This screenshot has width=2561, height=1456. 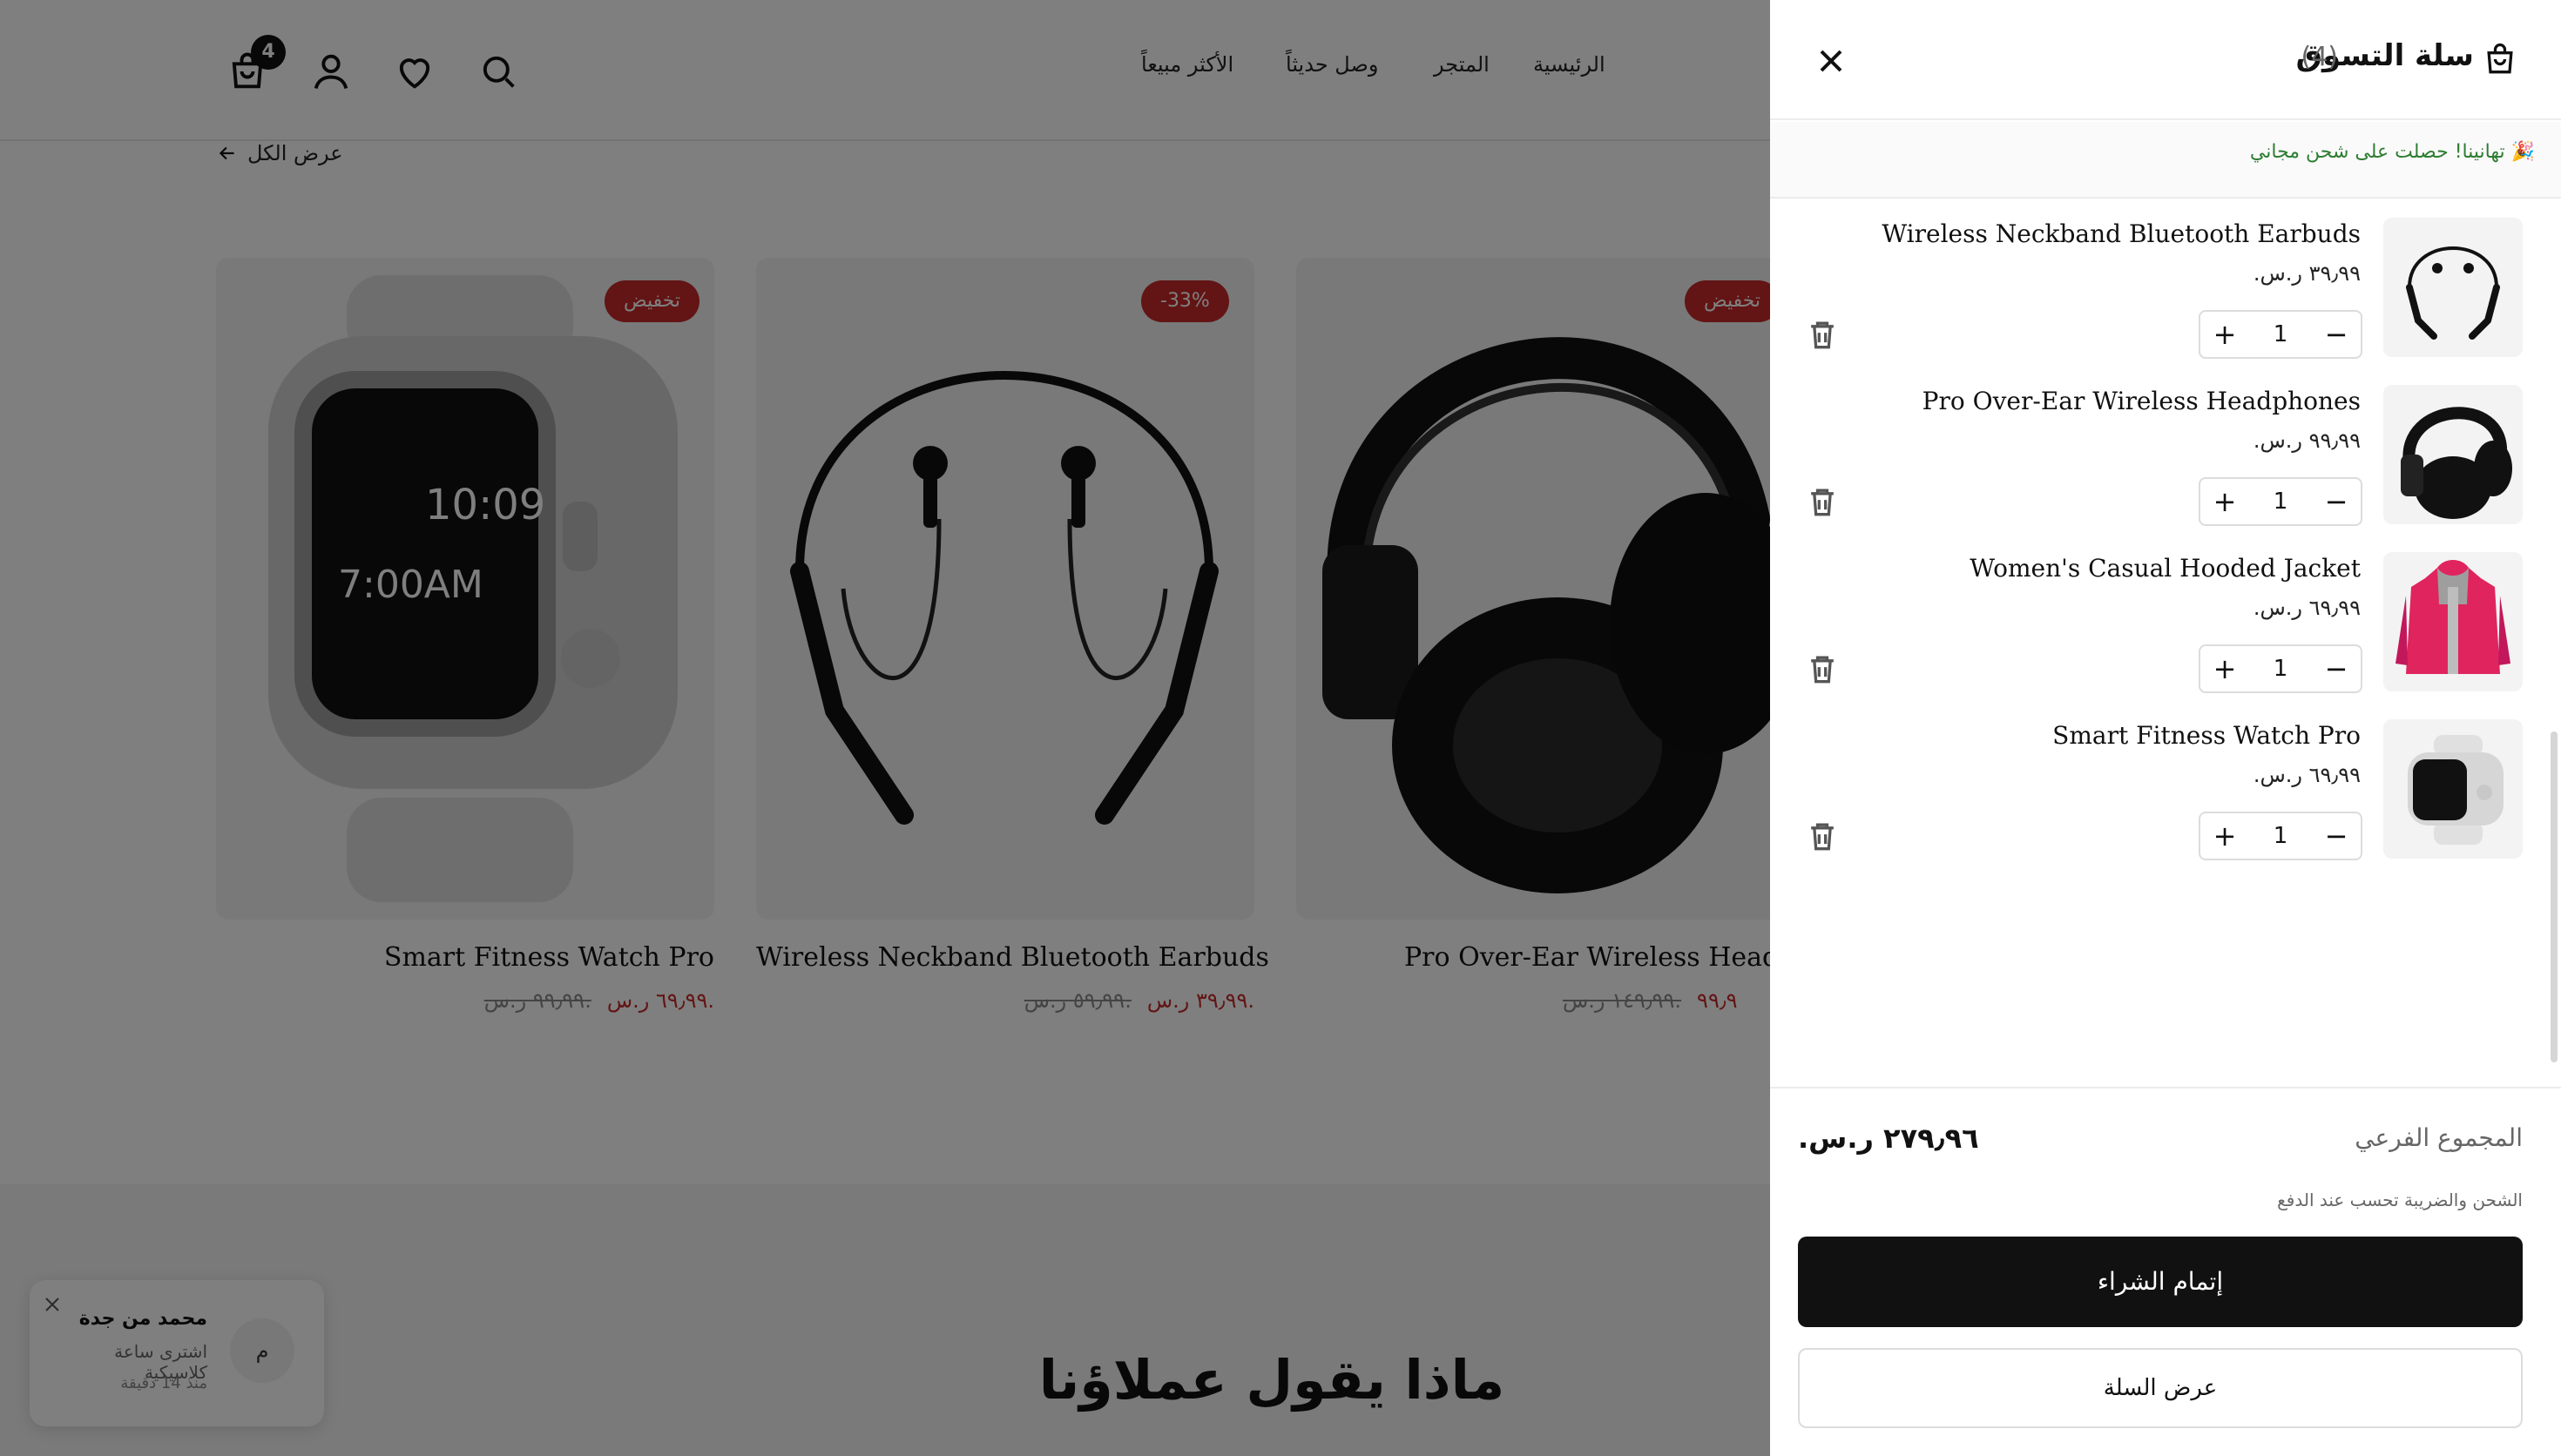 What do you see at coordinates (2453, 293) in the screenshot?
I see `earbuds-thumbnail` at bounding box center [2453, 293].